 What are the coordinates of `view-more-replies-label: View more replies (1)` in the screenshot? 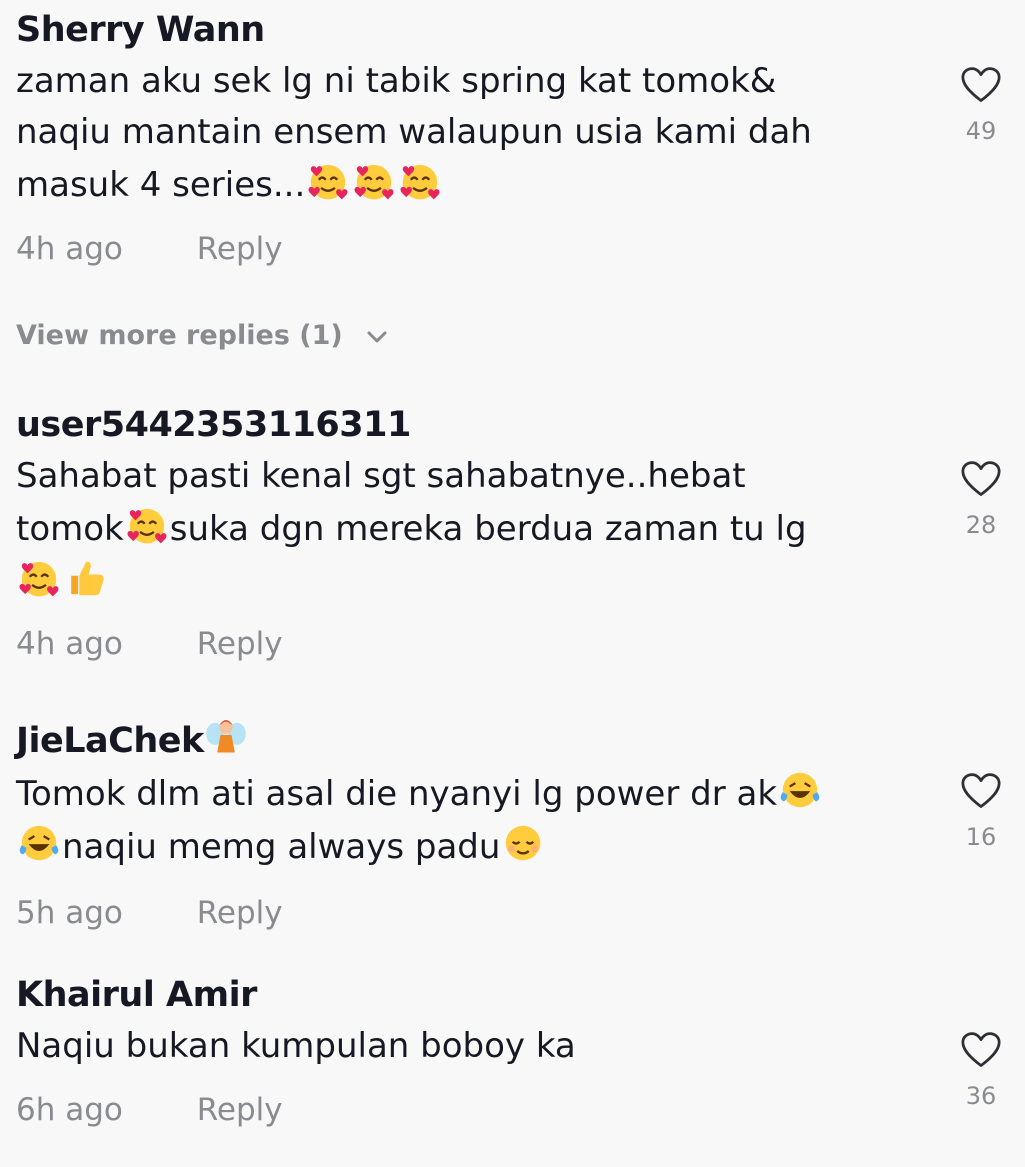 It's located at (179, 335).